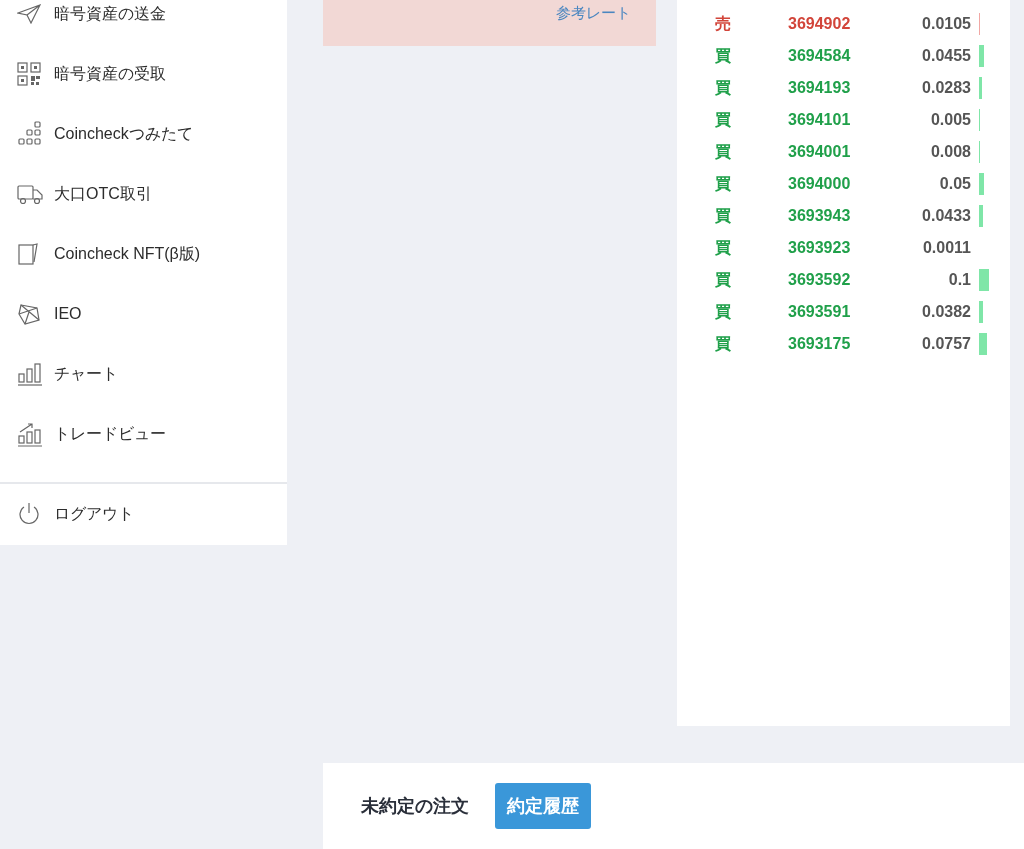 Image resolution: width=1024 pixels, height=849 pixels. I want to click on sidebar-item: Coincheck NFT(β版), so click(143, 254).